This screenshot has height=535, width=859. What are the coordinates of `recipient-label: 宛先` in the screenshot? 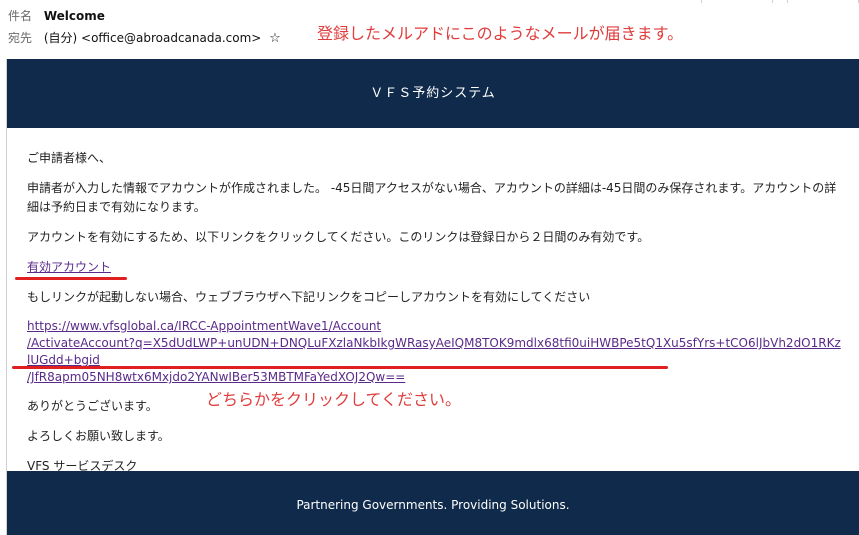 It's located at (20, 38).